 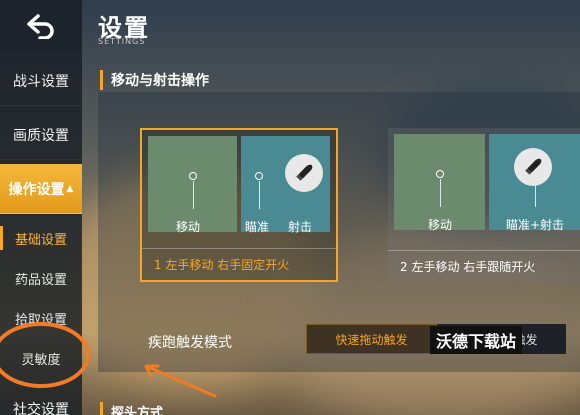 I want to click on watermark: 沃德下载站, so click(x=476, y=340).